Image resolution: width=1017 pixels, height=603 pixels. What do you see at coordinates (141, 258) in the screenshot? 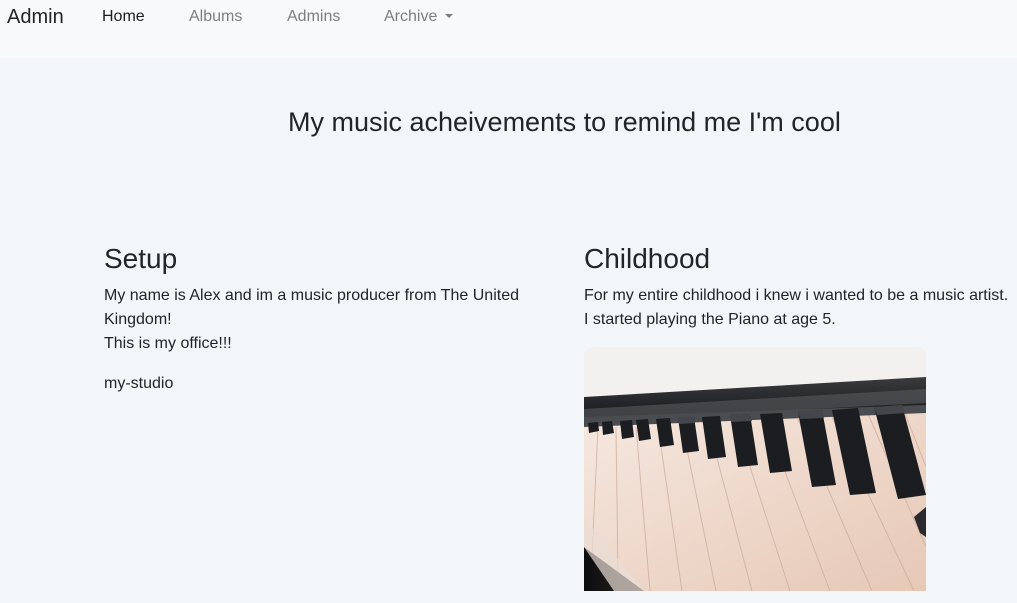
I see `setup-heading: Setup` at bounding box center [141, 258].